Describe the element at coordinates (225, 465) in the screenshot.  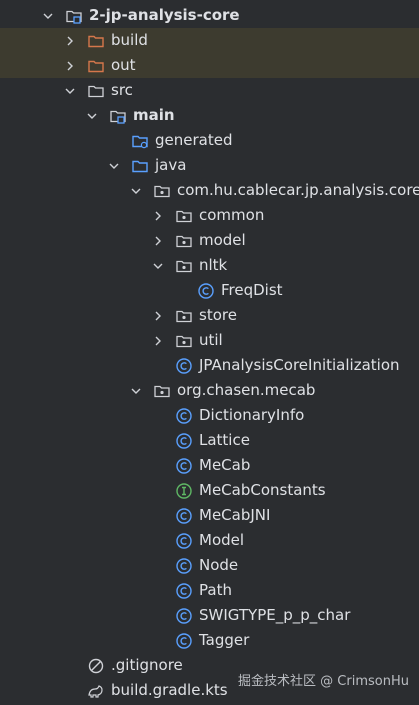
I see `tree-item-label: MeCab` at that location.